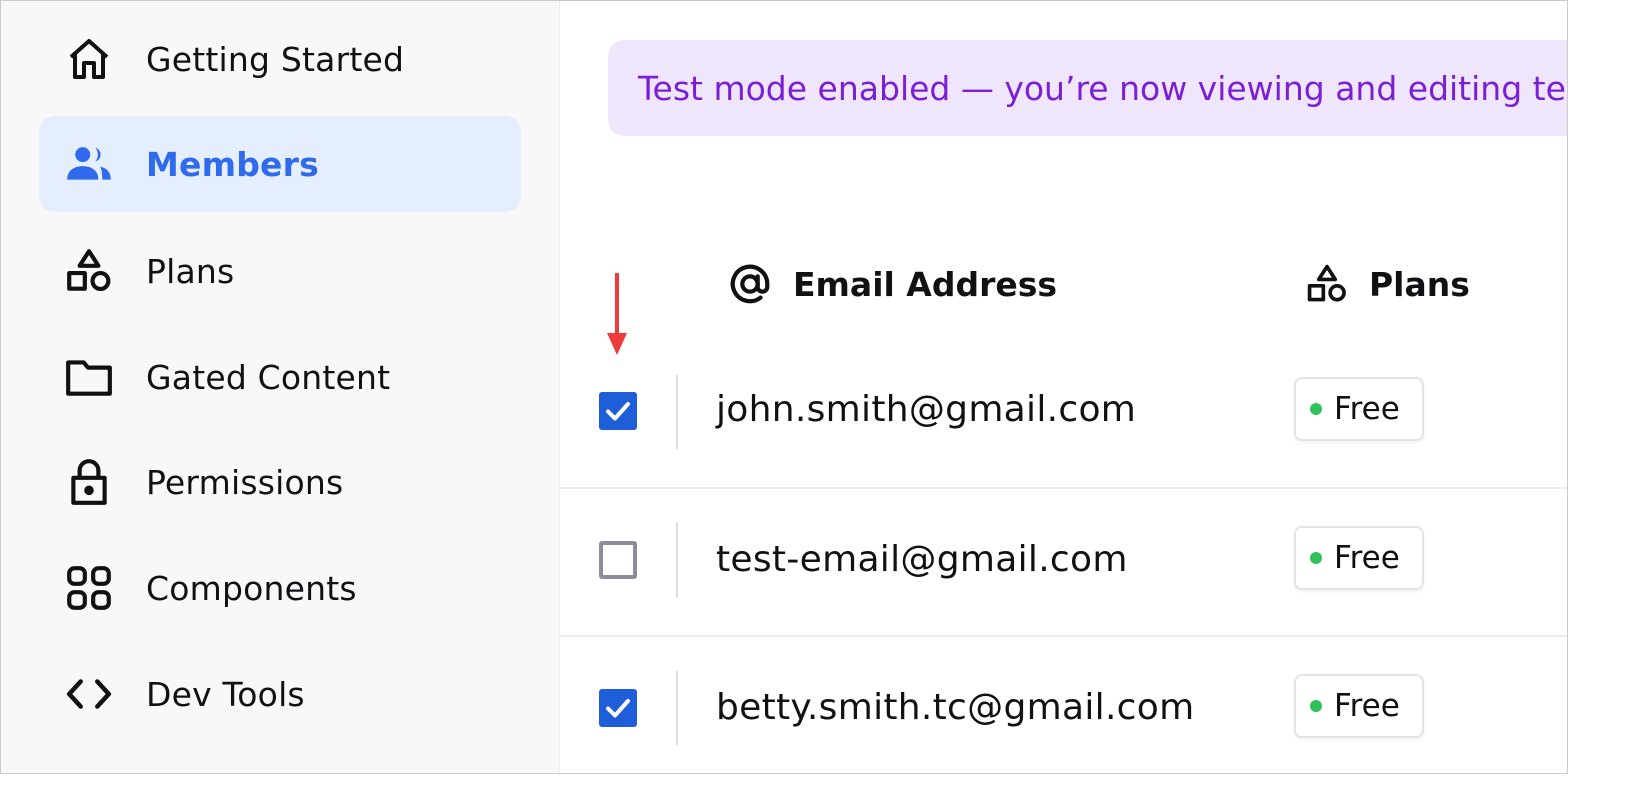 The image size is (1631, 805). What do you see at coordinates (225, 694) in the screenshot?
I see `sidebar-item-label: Dev Tools` at bounding box center [225, 694].